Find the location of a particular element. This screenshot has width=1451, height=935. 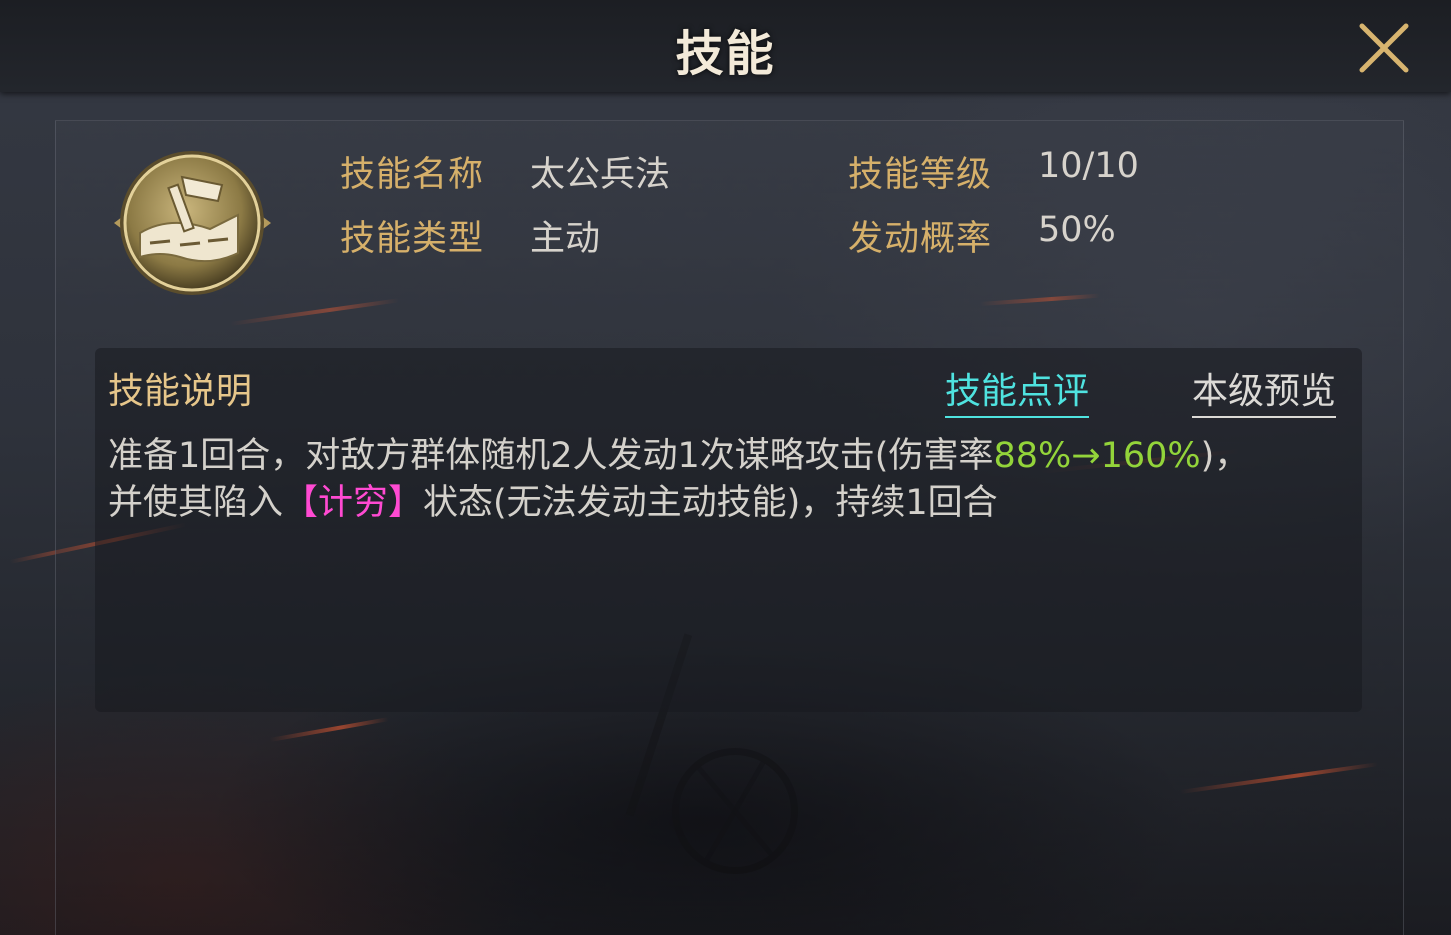

skill-type-label: 技能类型 is located at coordinates (412, 239).